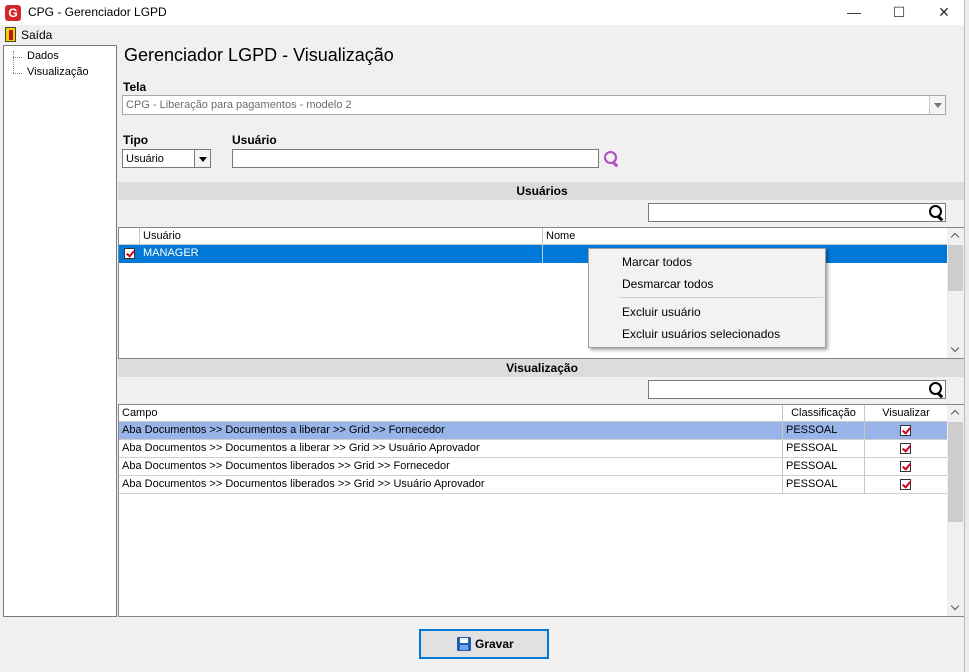 Image resolution: width=969 pixels, height=672 pixels. I want to click on tipo-select: Usuário, so click(166, 158).